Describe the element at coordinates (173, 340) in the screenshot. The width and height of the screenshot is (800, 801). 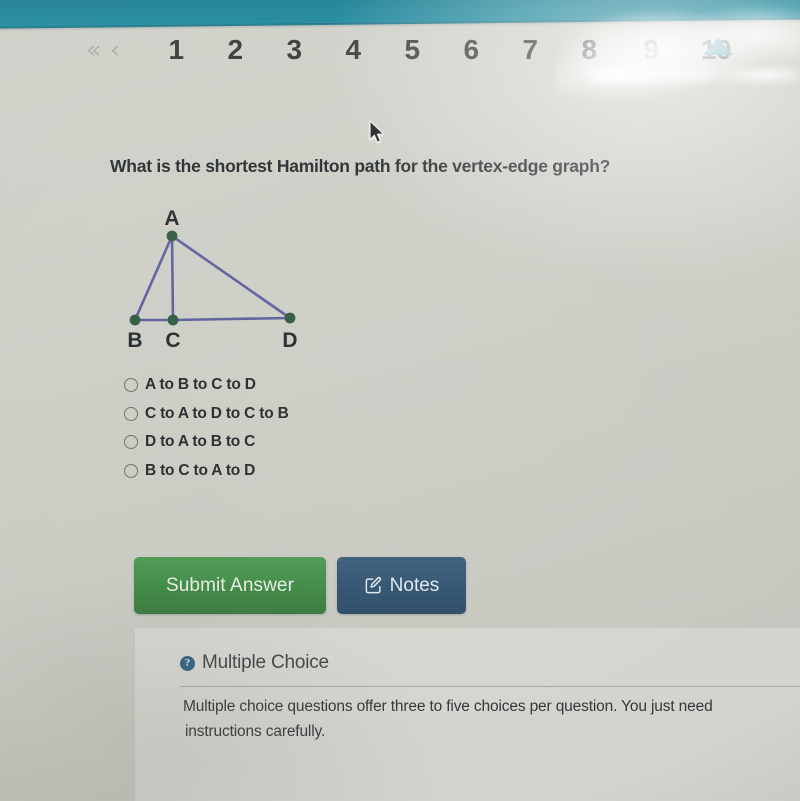
I see `vertex-label-c: C` at that location.